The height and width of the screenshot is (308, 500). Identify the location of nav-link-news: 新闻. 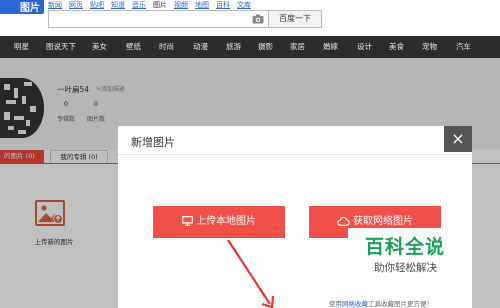
(55, 5).